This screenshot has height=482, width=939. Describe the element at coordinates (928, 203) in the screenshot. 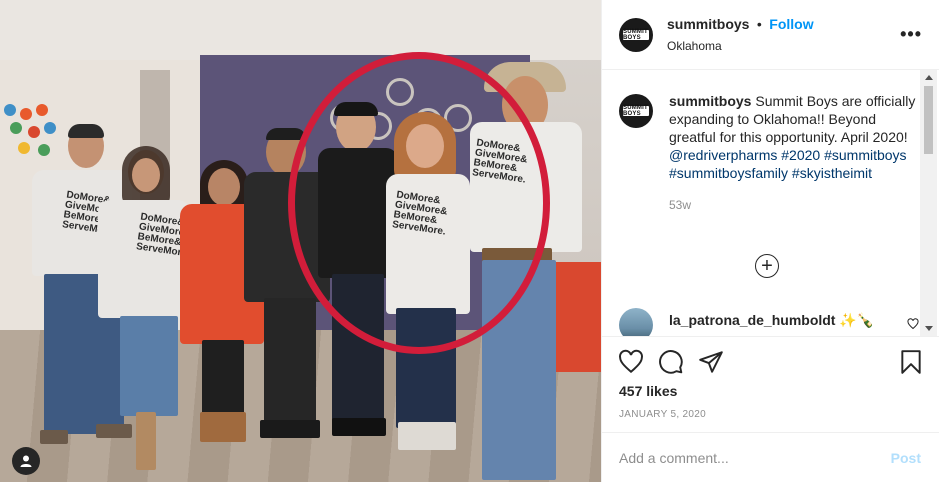

I see `comments-scrollbar` at that location.